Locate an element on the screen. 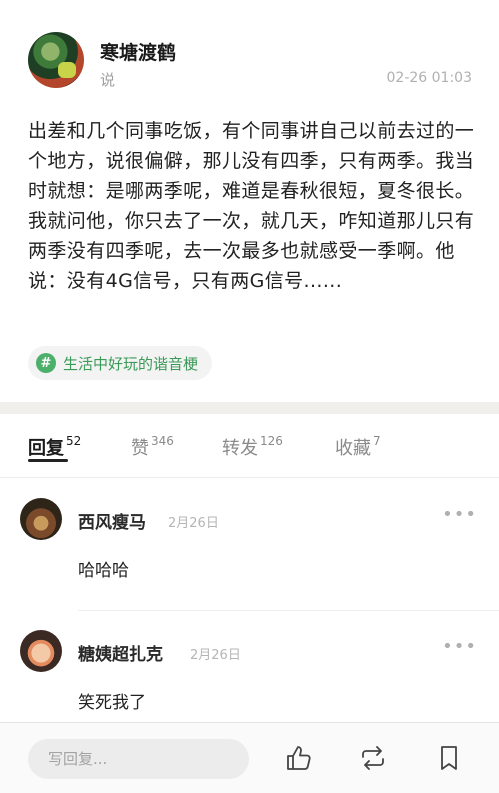 This screenshot has width=499, height=793. reply-input is located at coordinates (138, 759).